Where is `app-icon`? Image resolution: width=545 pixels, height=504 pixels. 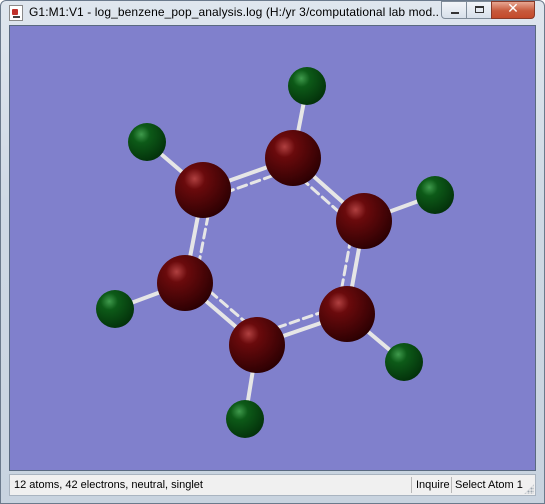 app-icon is located at coordinates (16, 13).